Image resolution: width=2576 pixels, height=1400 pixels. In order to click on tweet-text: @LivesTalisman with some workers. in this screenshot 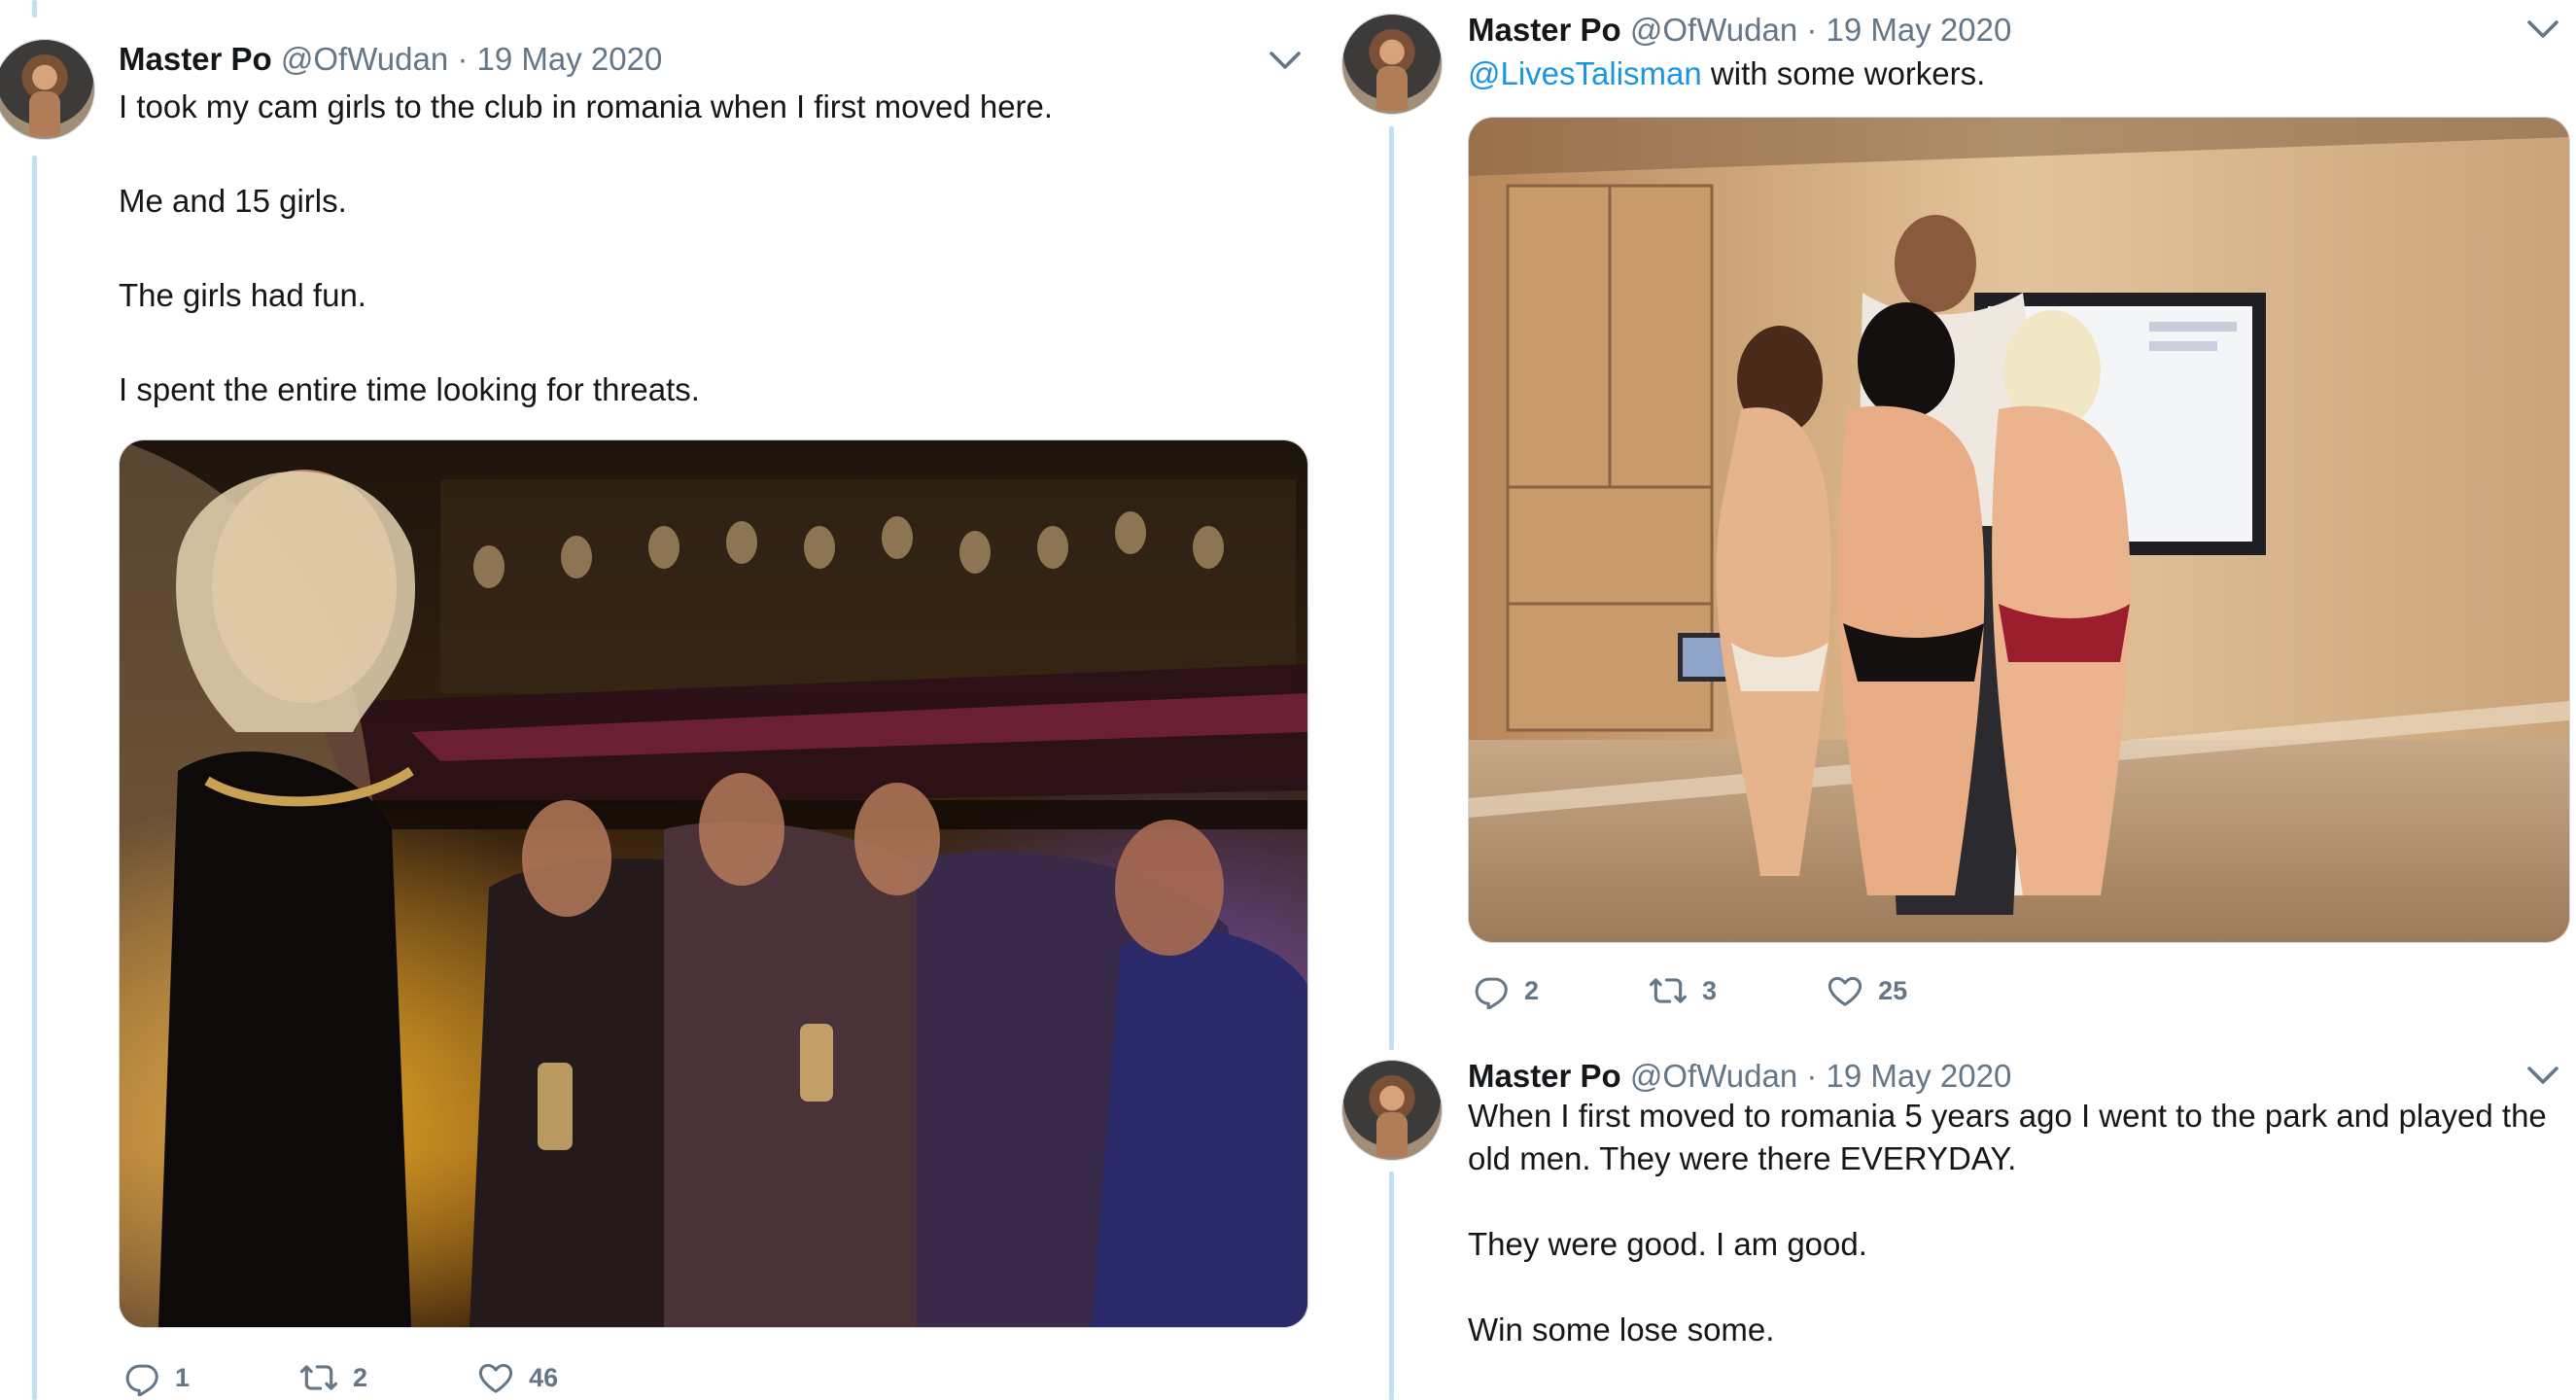, I will do `click(2002, 73)`.